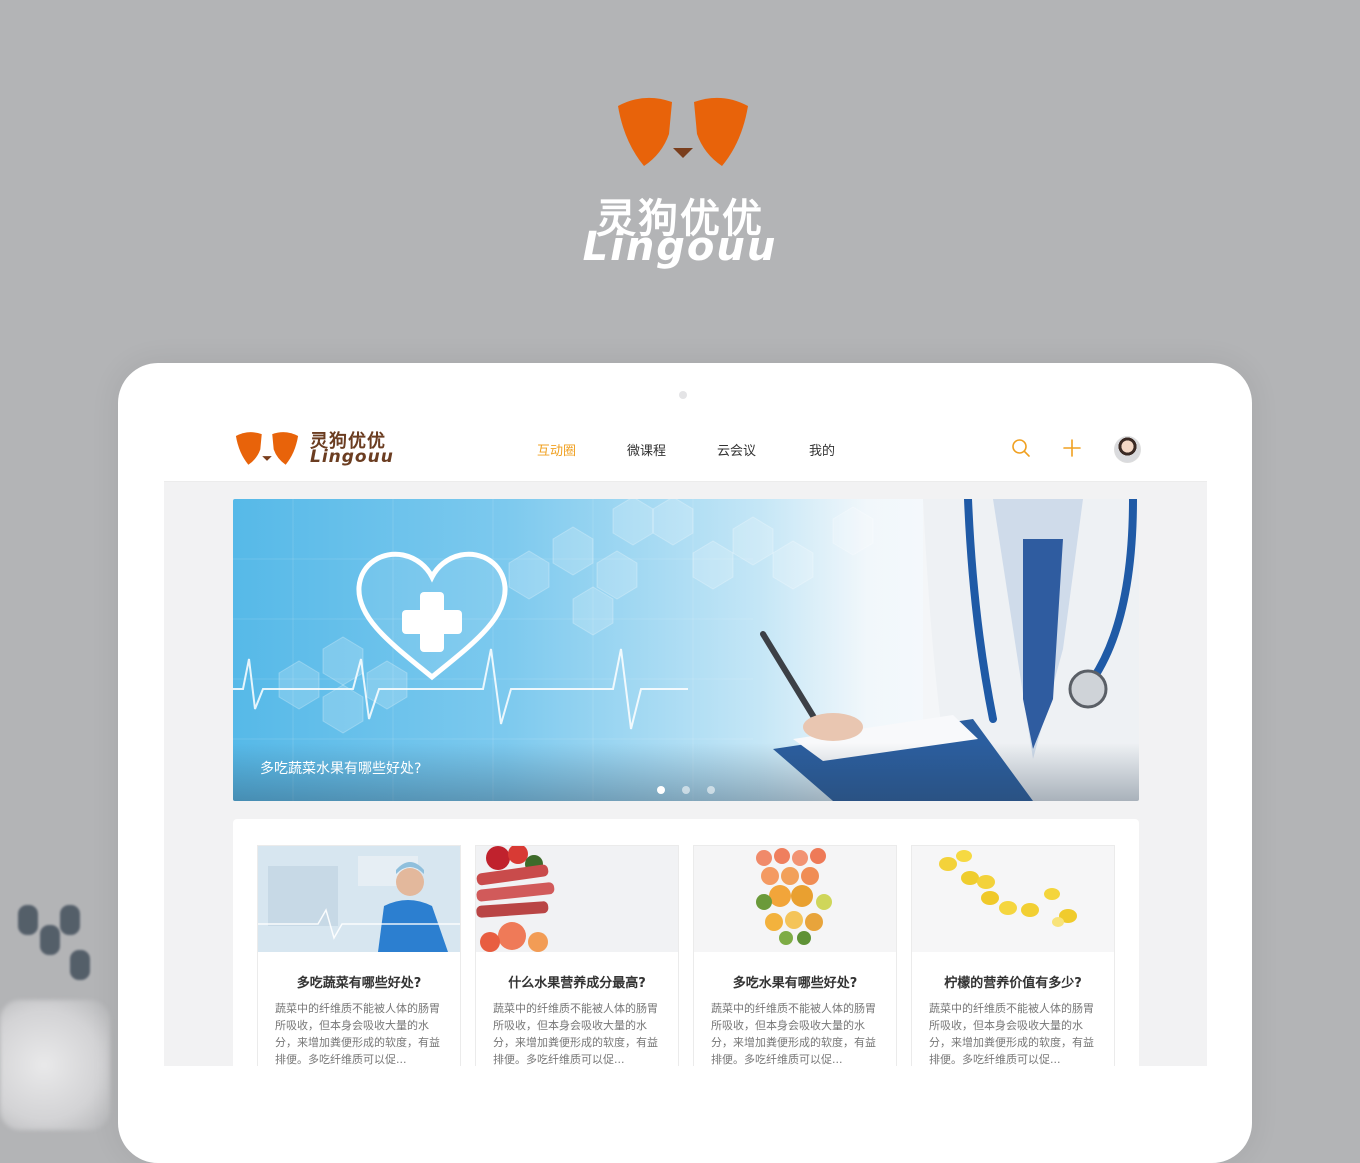 This screenshot has height=1163, width=1360. Describe the element at coordinates (1072, 448) in the screenshot. I see `plus-icon` at that location.